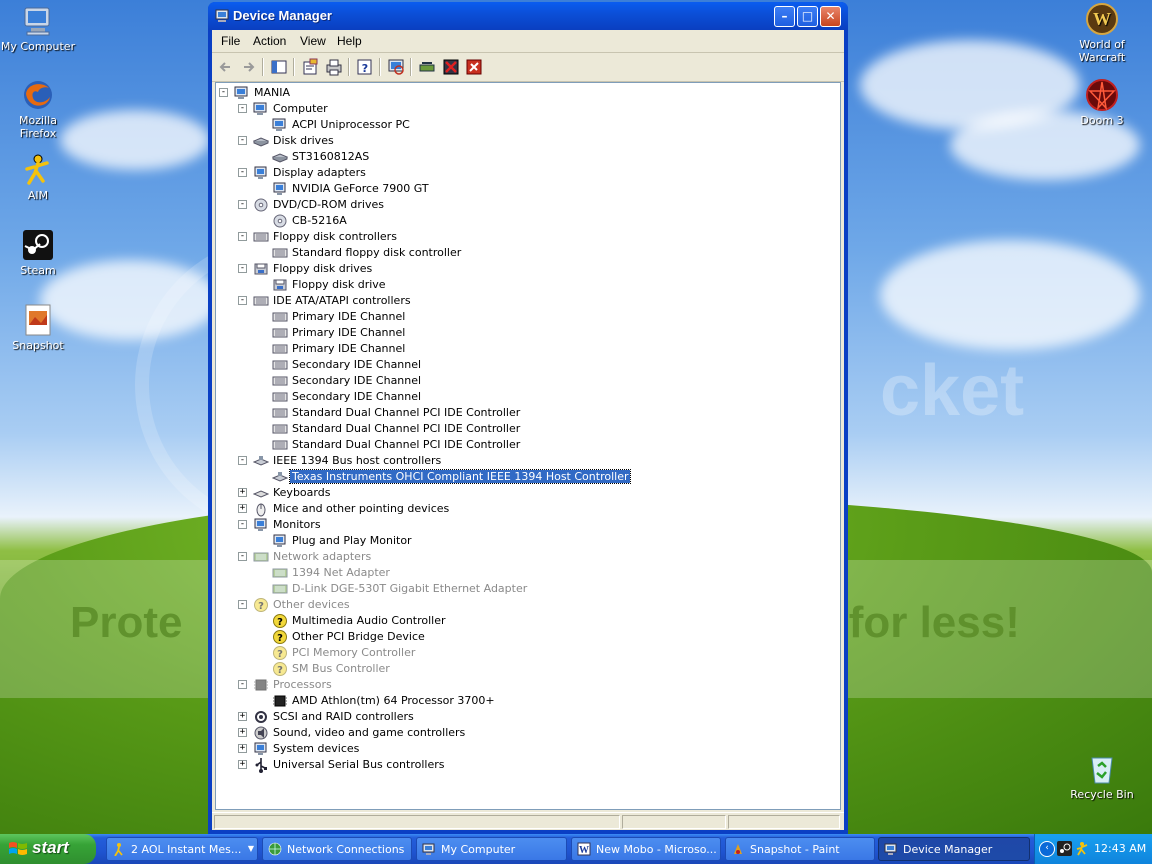 This screenshot has width=1152, height=864. Describe the element at coordinates (526, 109) in the screenshot. I see `tree-node: - Computer` at that location.